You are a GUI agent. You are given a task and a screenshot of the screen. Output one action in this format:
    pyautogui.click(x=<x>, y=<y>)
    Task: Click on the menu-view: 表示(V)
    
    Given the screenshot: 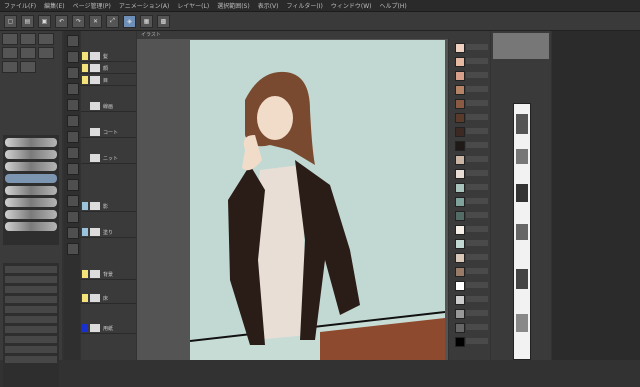 What is the action you would take?
    pyautogui.click(x=268, y=5)
    